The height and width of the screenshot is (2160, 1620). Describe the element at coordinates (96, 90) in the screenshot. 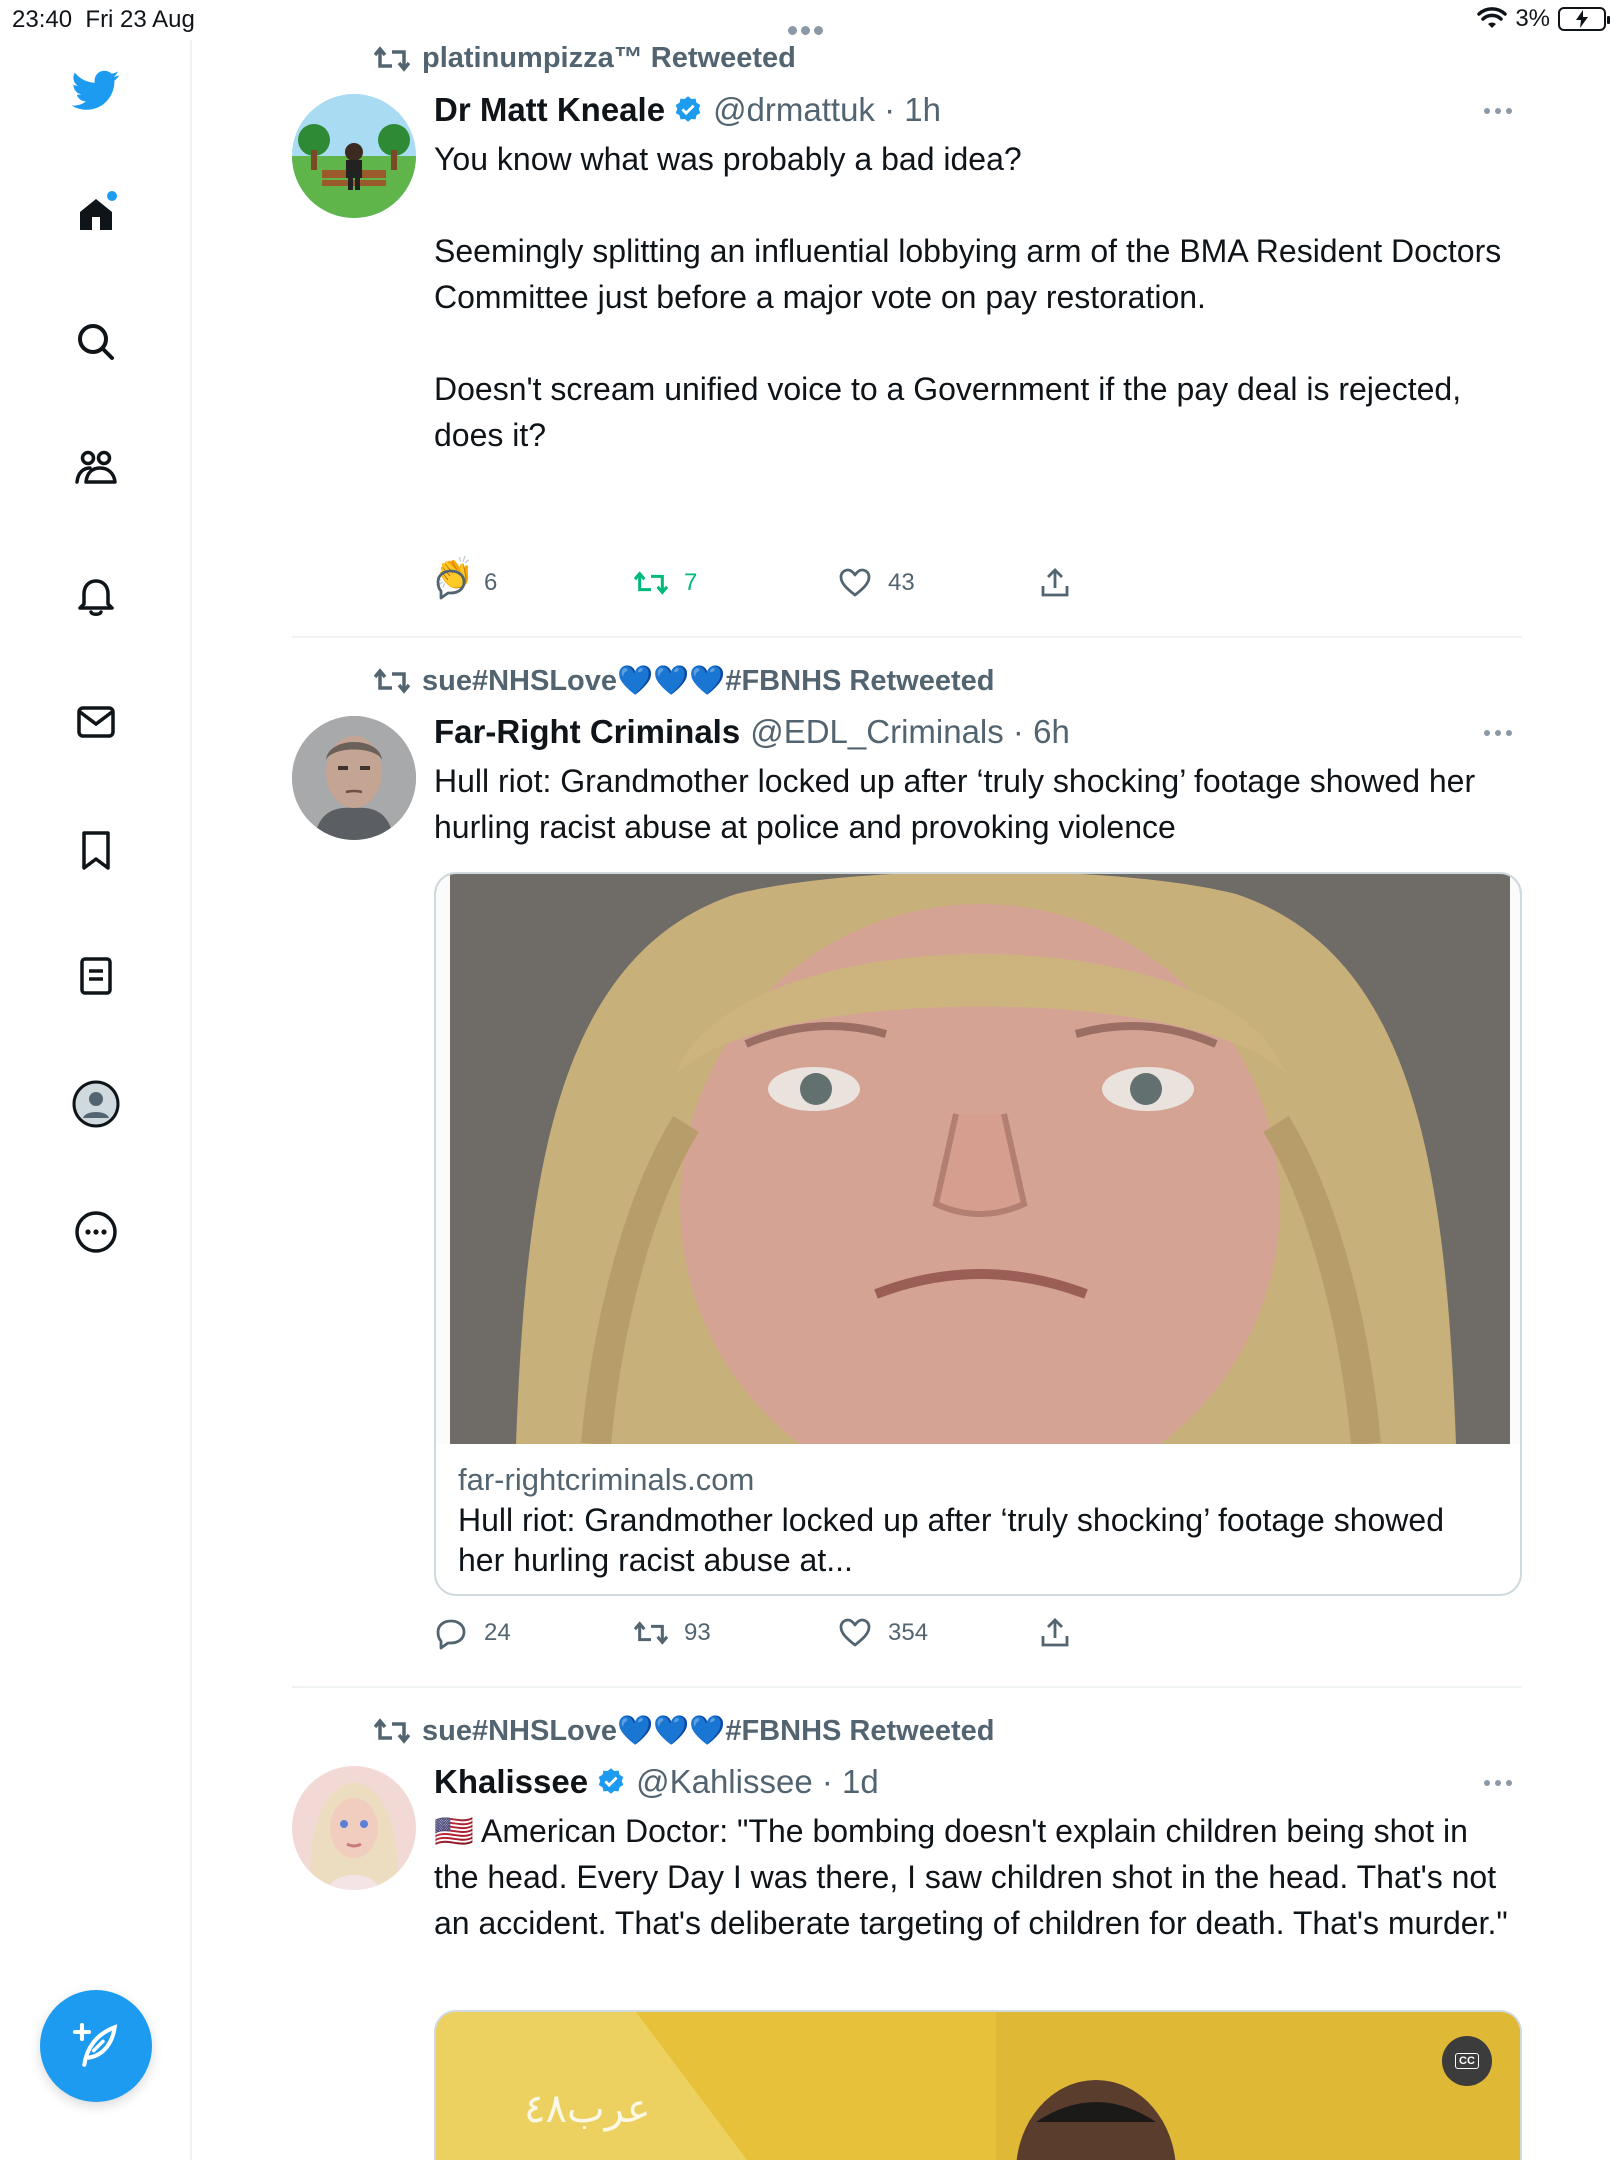

I see `twitter-logo-icon` at that location.